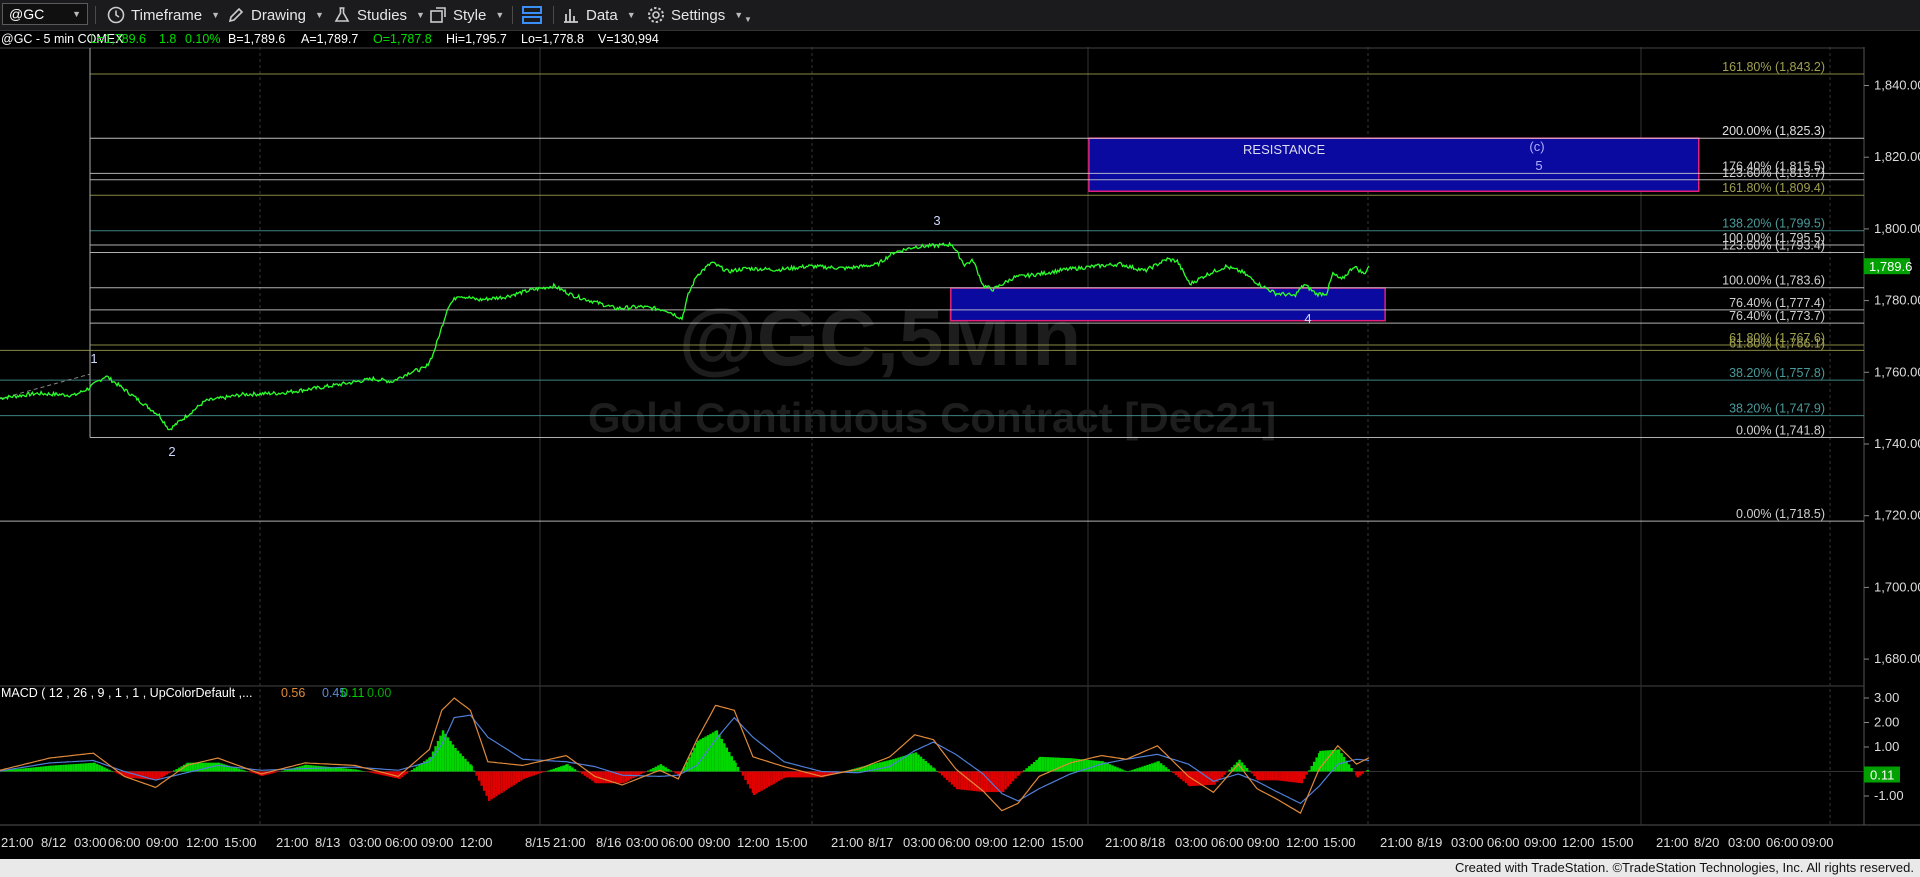  Describe the element at coordinates (608, 842) in the screenshot. I see `time-axis-label: 8/16` at that location.